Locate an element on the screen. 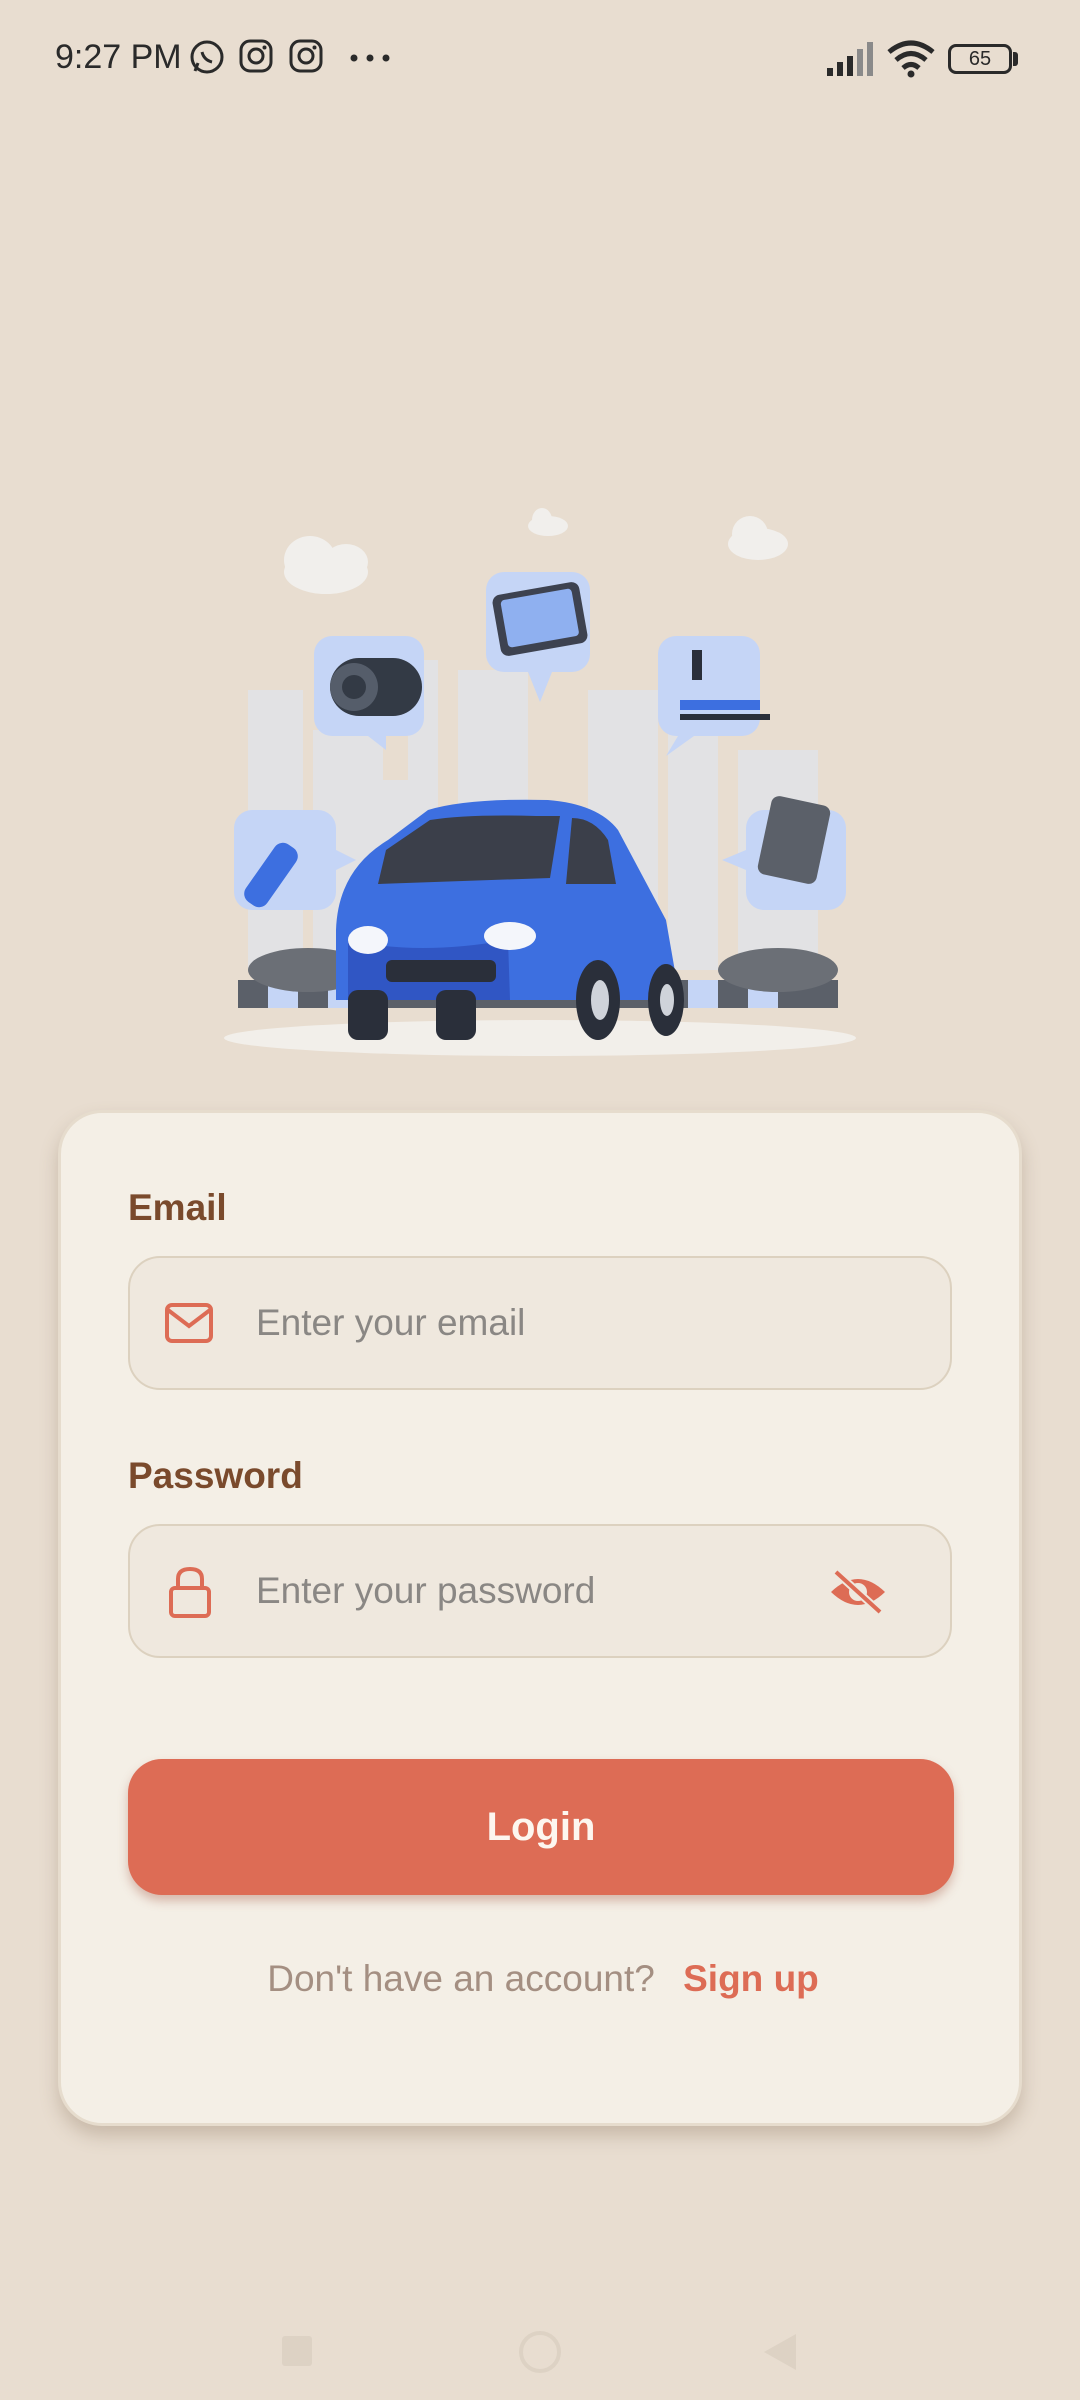  navigation-bar is located at coordinates (540, 2350).